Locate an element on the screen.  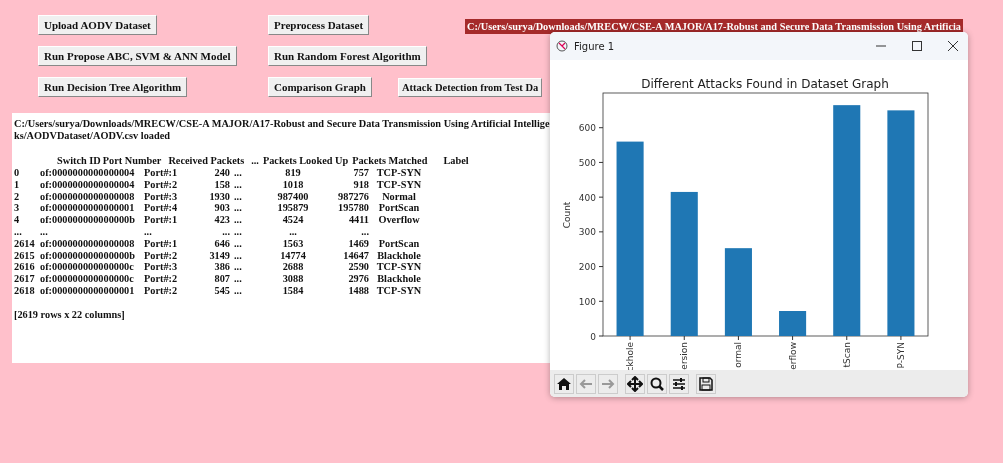
table-cell-text: 646 is located at coordinates (221, 243).